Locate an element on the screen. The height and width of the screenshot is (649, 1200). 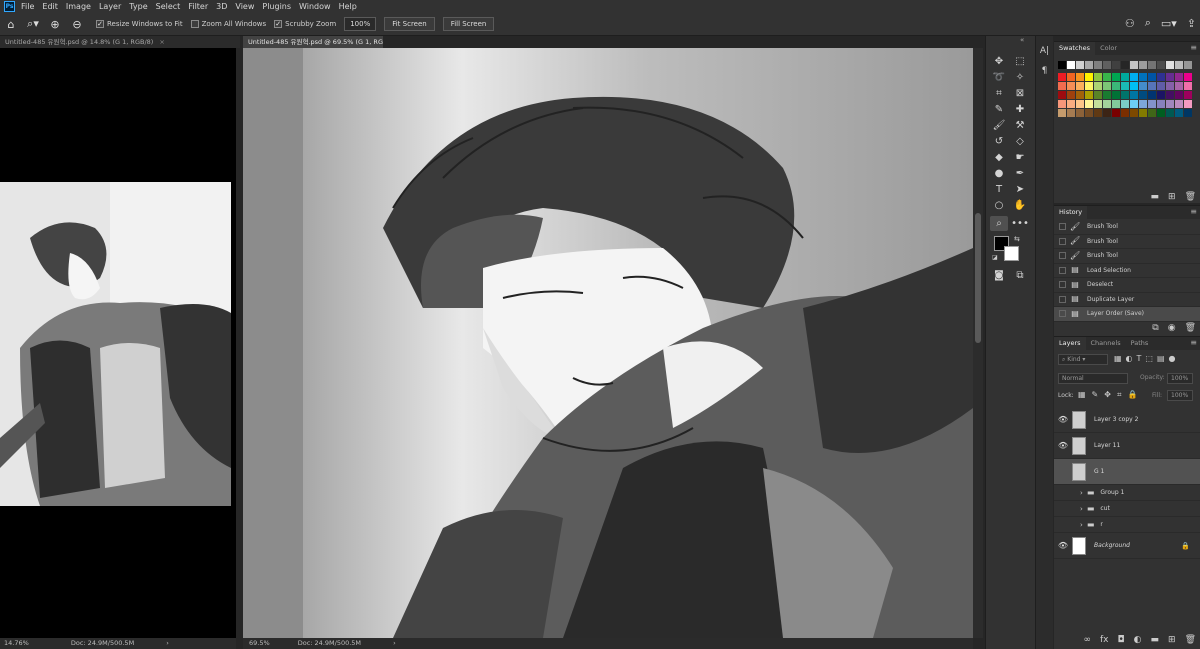
hand-tool-icon: ✋ is located at coordinates (1020, 205).